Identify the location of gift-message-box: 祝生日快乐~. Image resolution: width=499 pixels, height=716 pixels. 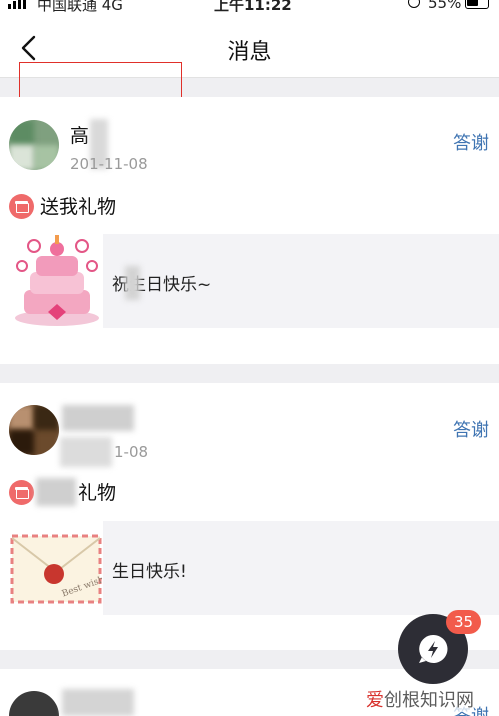
(301, 281).